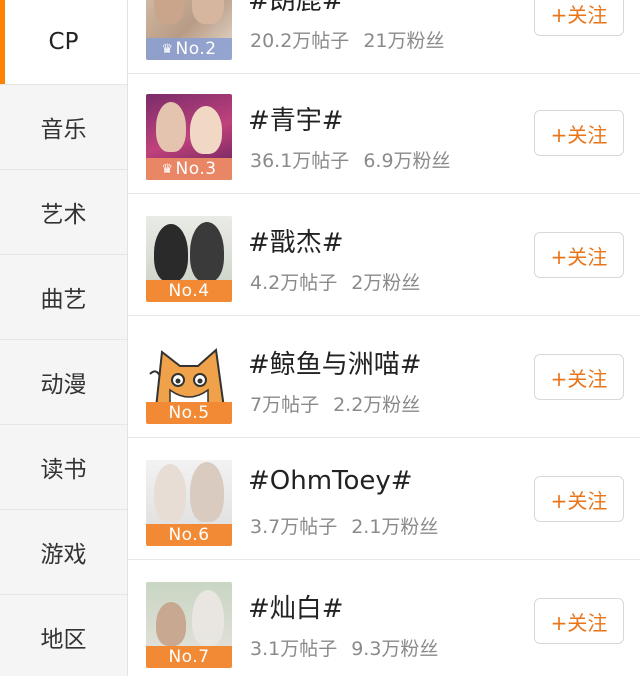 The width and height of the screenshot is (640, 676). What do you see at coordinates (407, 161) in the screenshot?
I see `fan-count: 6.9万粉丝` at bounding box center [407, 161].